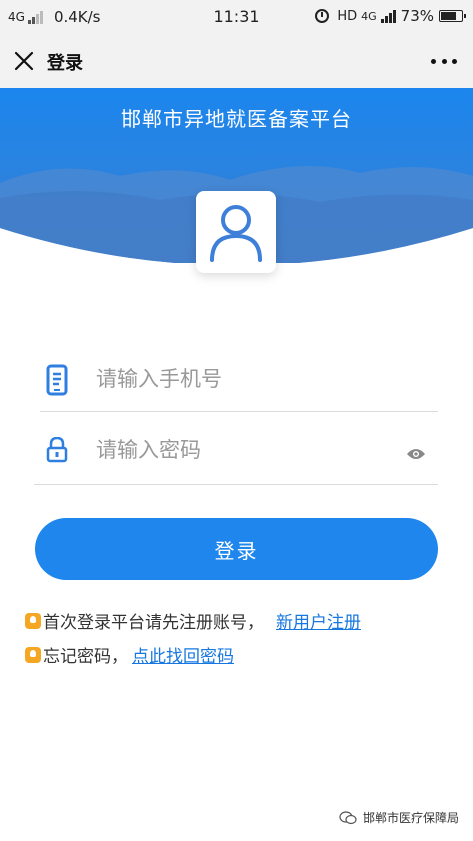  I want to click on watermark: 邯郸市医疗保障局, so click(399, 817).